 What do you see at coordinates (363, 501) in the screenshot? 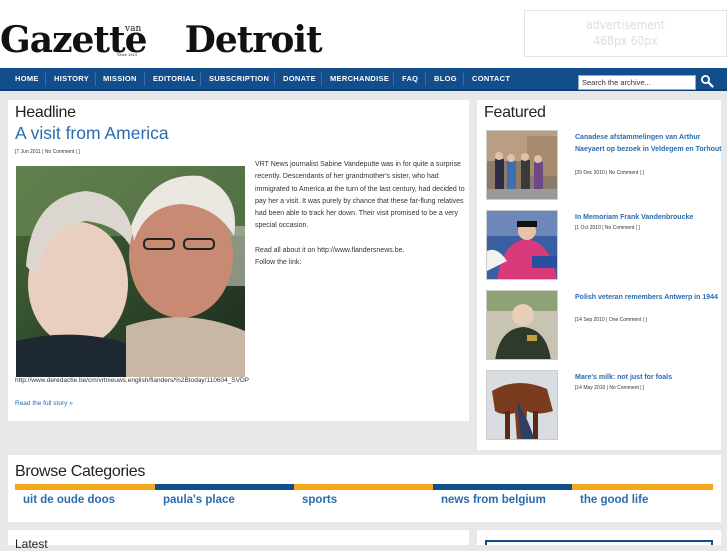
I see `category-sports: sports` at bounding box center [363, 501].